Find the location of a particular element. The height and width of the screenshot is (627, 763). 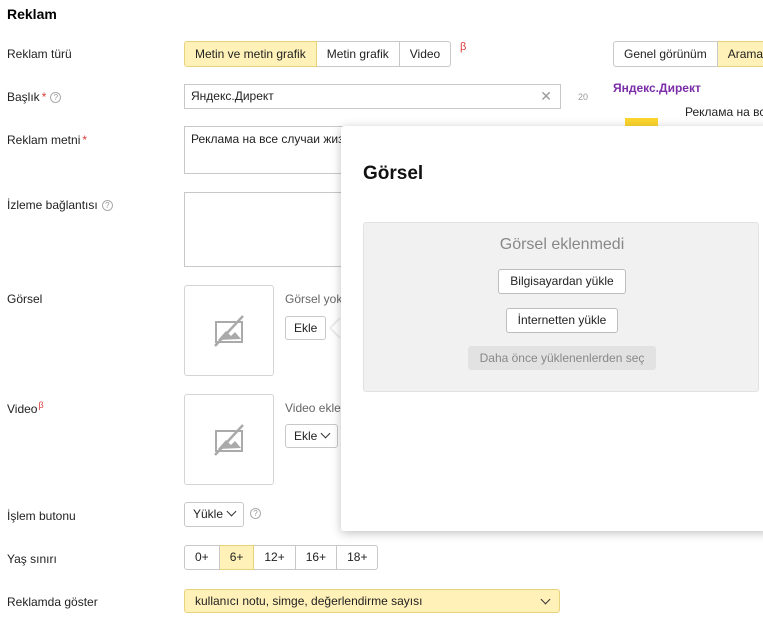

label-title: Başlık *? is located at coordinates (34, 97).